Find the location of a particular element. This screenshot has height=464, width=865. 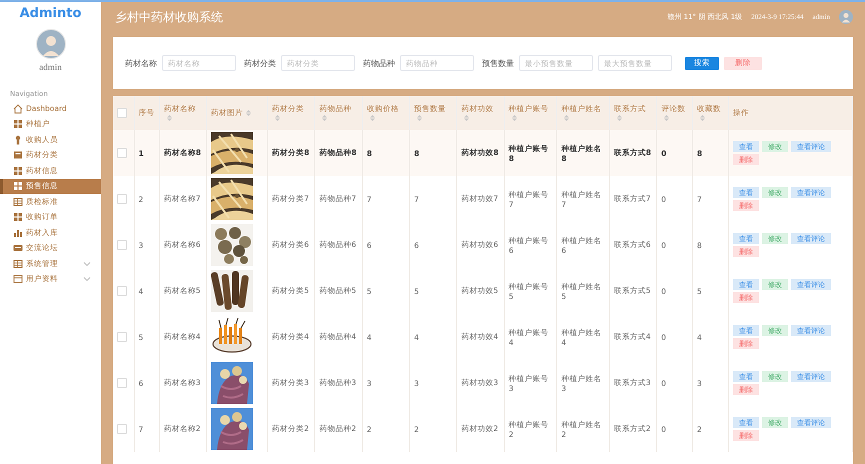

field-label: 预售数量 is located at coordinates (498, 63).